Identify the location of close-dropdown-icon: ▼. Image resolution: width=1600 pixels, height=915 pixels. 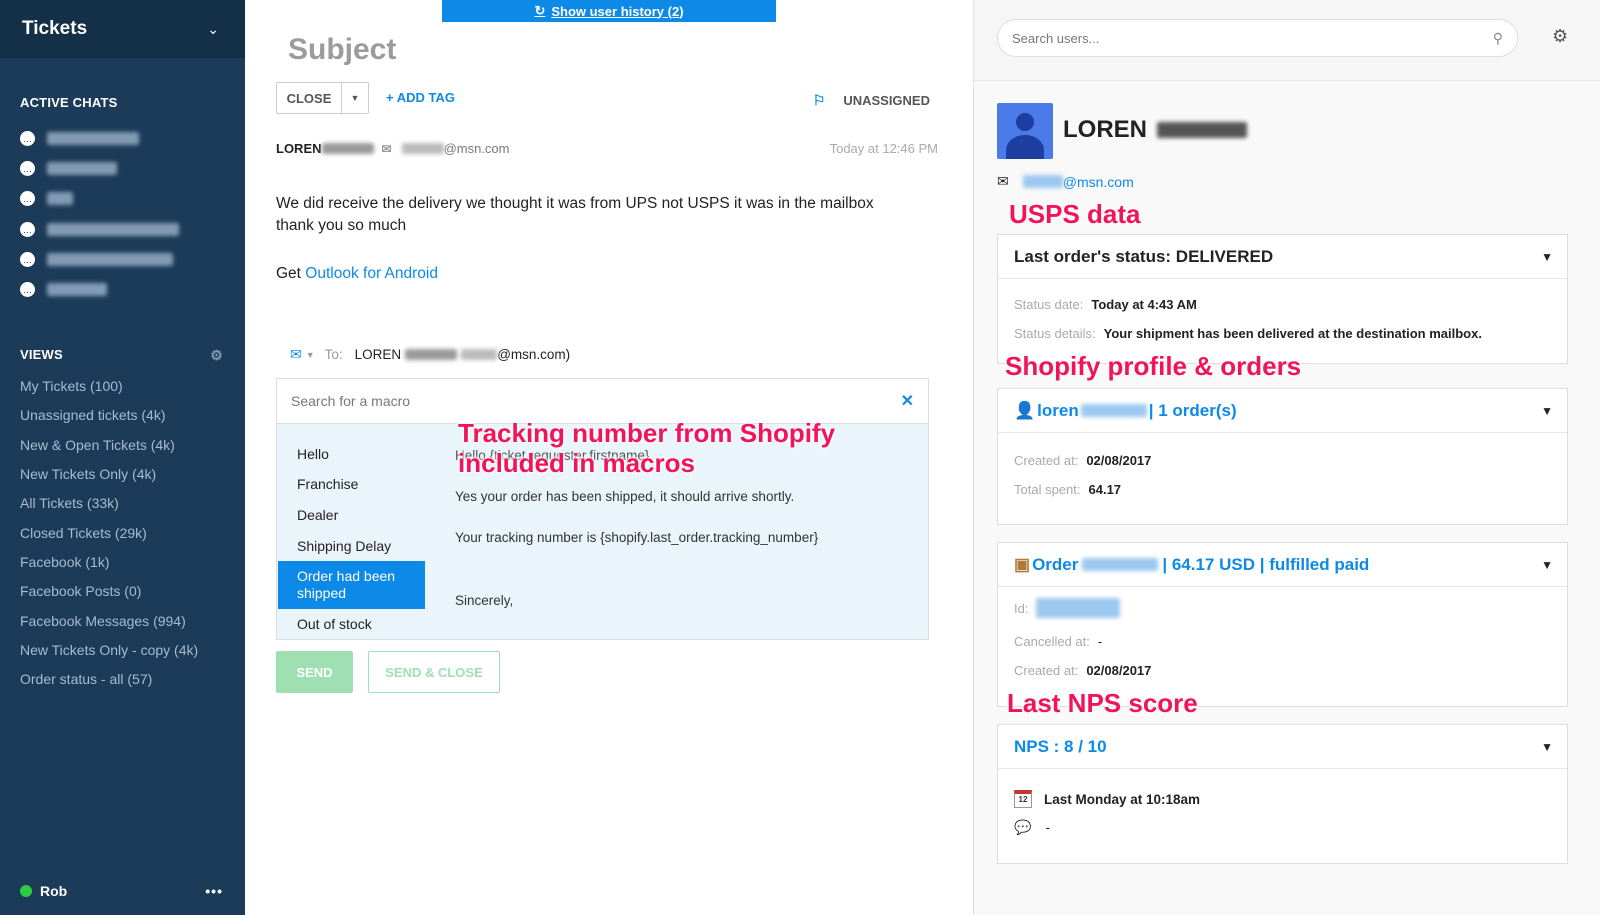
(355, 98).